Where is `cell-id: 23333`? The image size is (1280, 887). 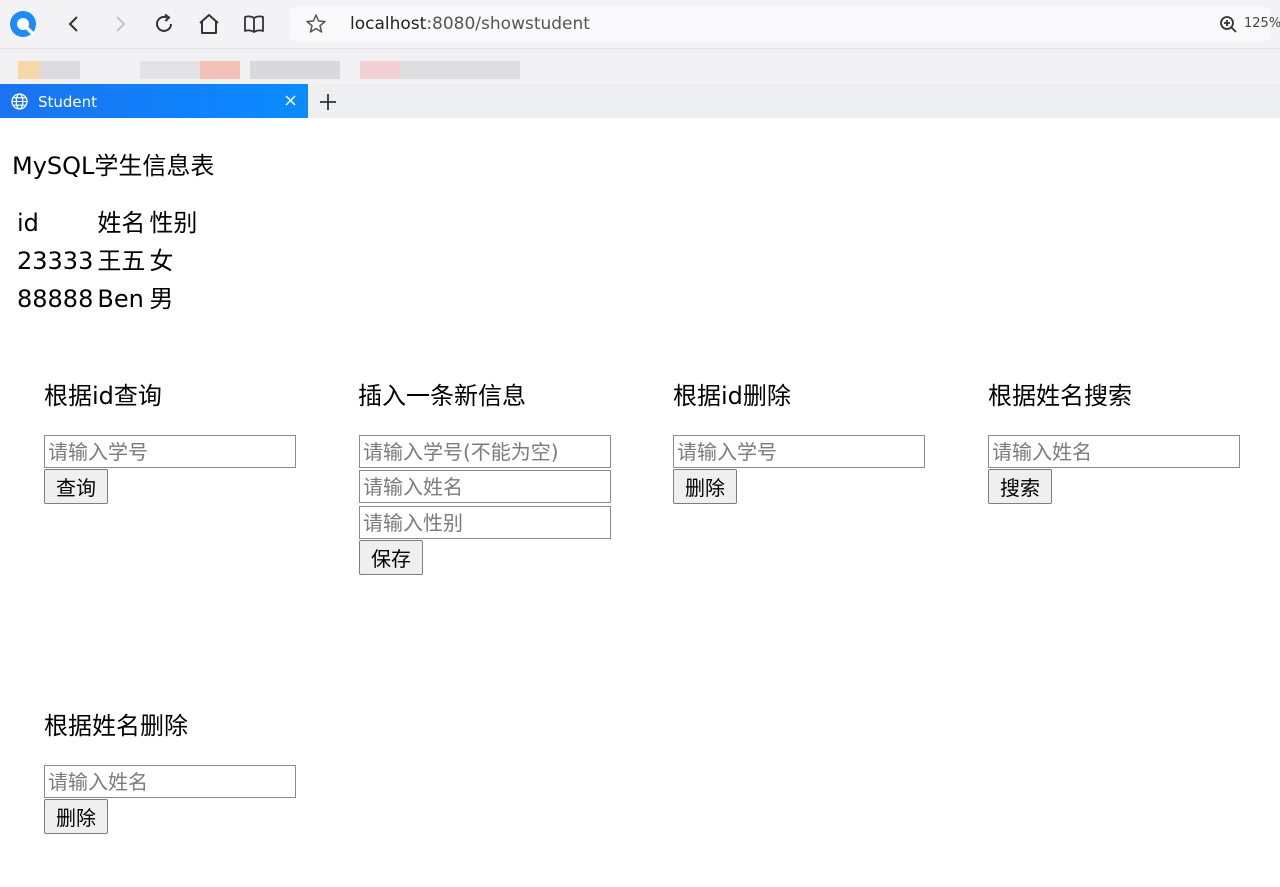 cell-id: 23333 is located at coordinates (55, 261).